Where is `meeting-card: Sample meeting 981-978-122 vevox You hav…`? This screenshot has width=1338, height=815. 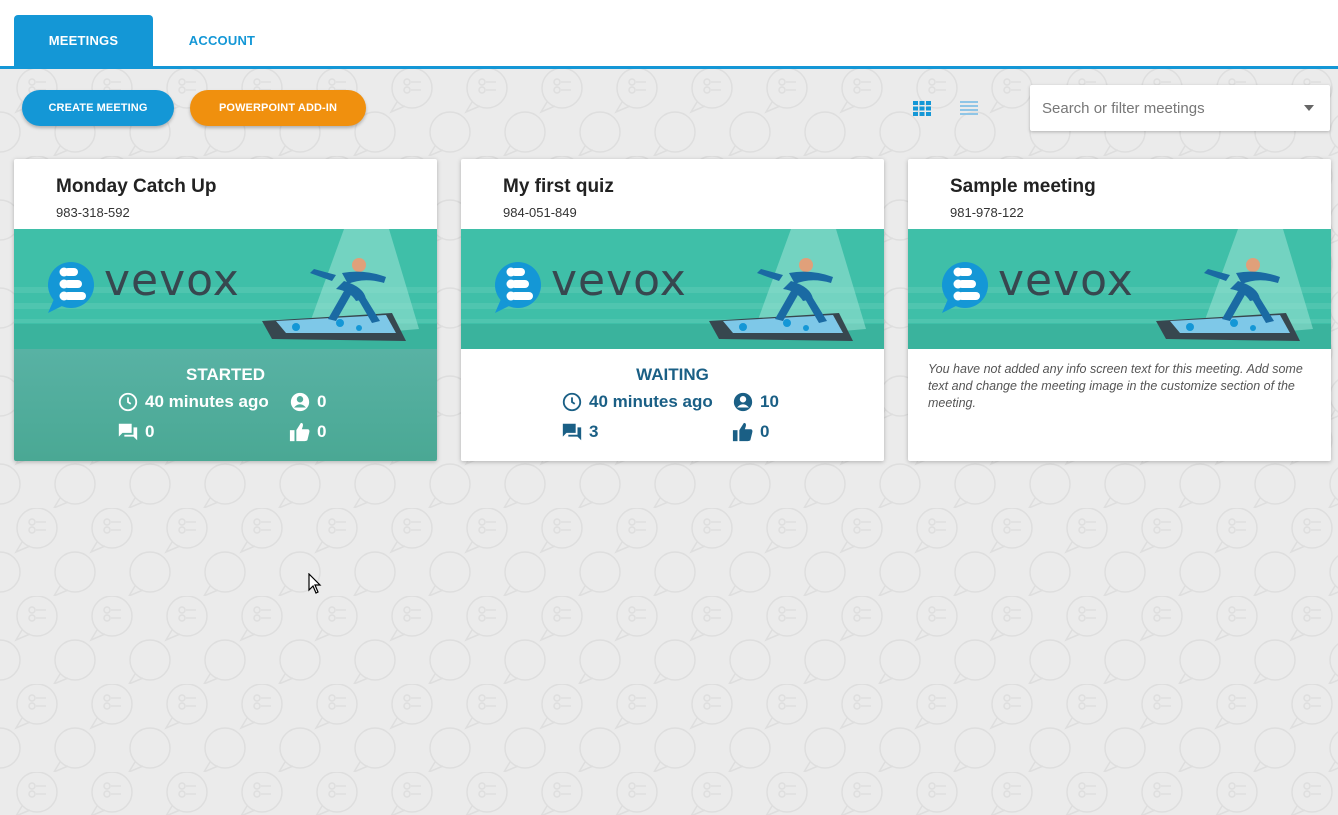
meeting-card: Sample meeting 981-978-122 vevox You hav… is located at coordinates (1119, 310).